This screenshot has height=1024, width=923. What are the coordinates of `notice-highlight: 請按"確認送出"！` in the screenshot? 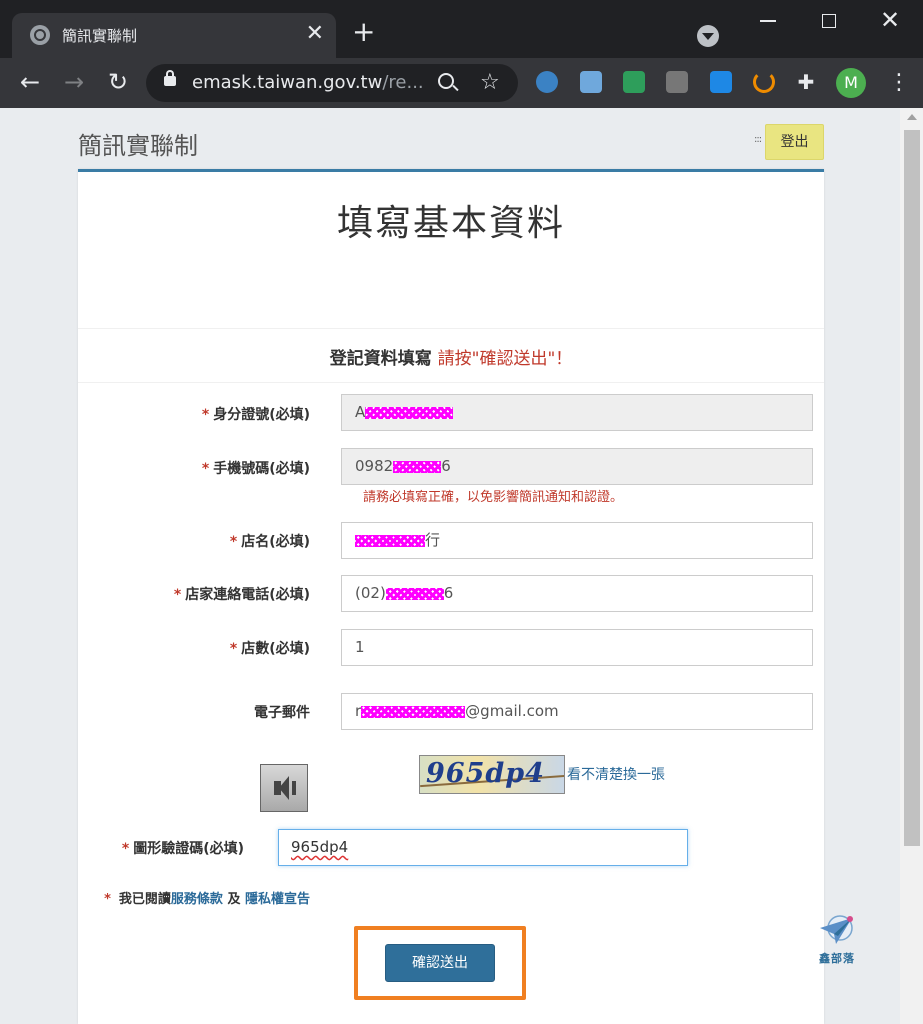 It's located at (505, 359).